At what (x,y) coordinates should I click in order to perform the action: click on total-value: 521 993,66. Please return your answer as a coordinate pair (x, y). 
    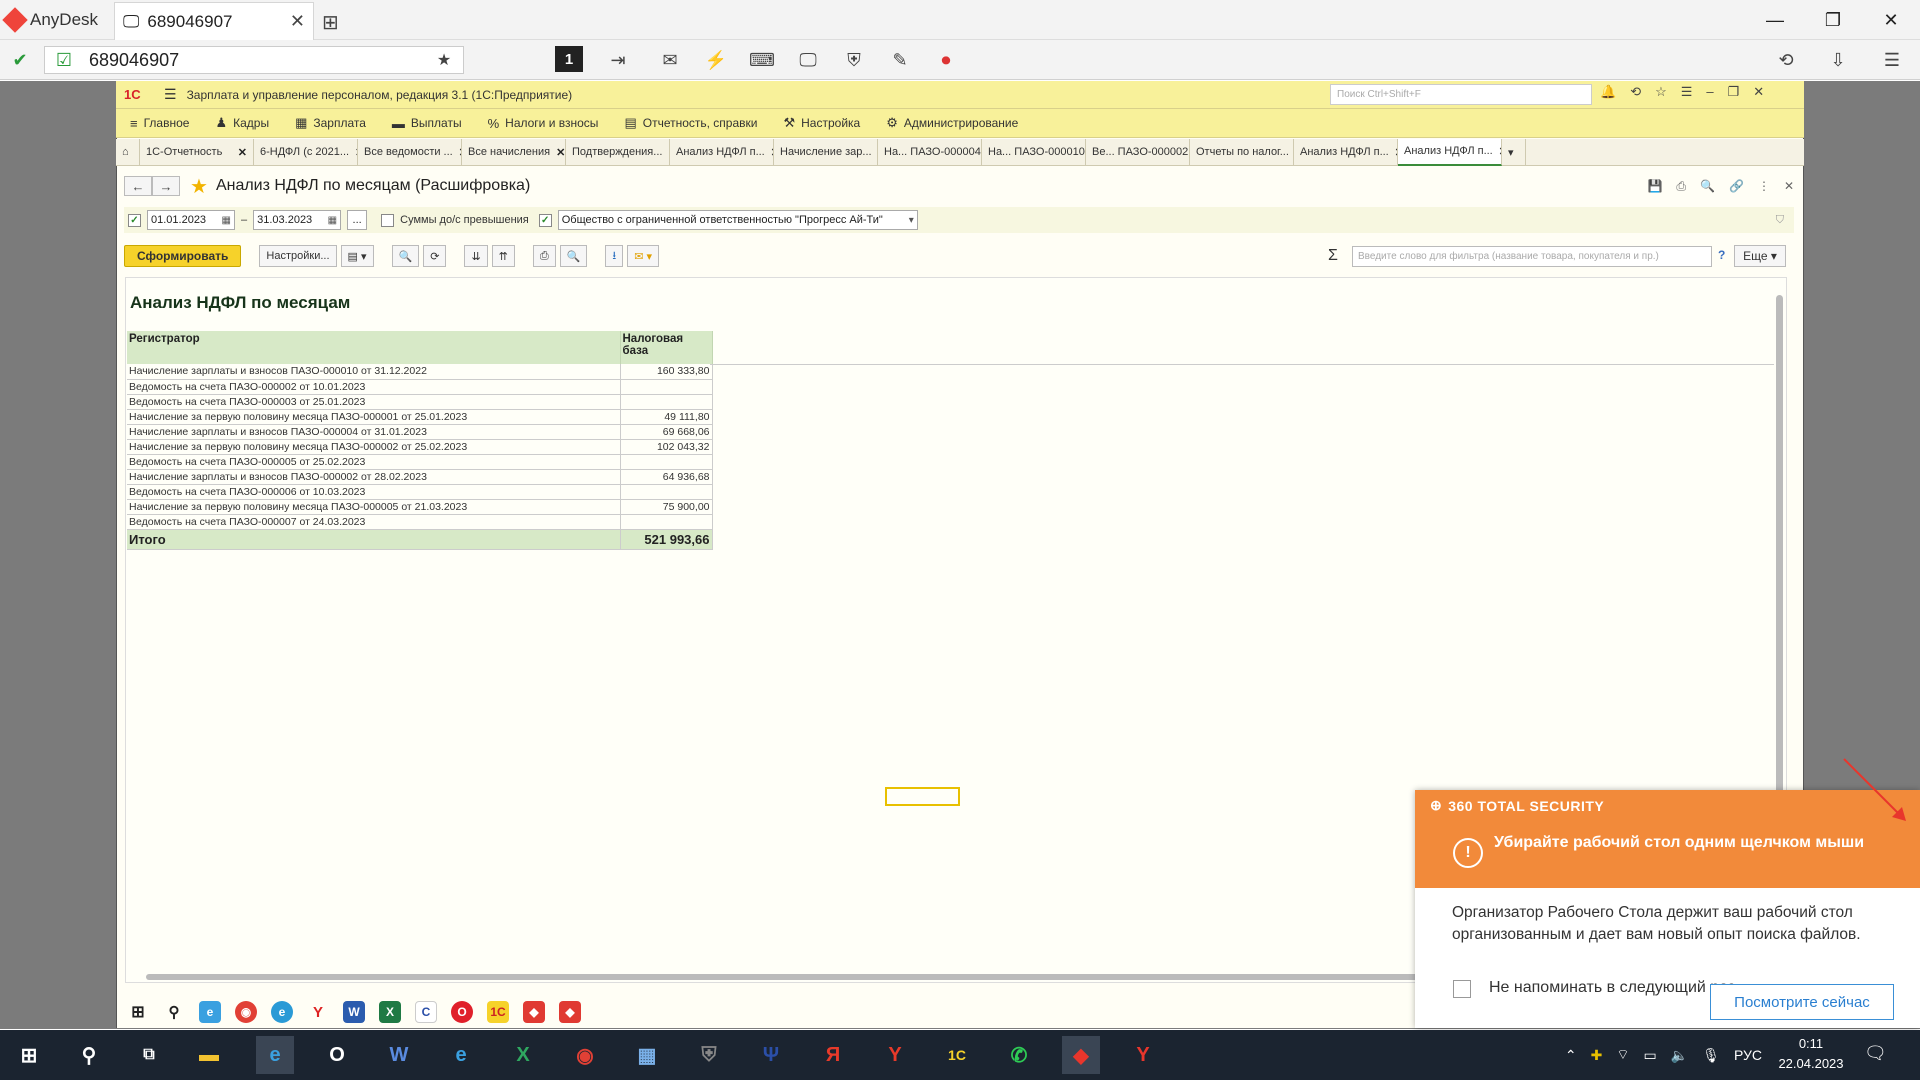
    Looking at the image, I should click on (666, 539).